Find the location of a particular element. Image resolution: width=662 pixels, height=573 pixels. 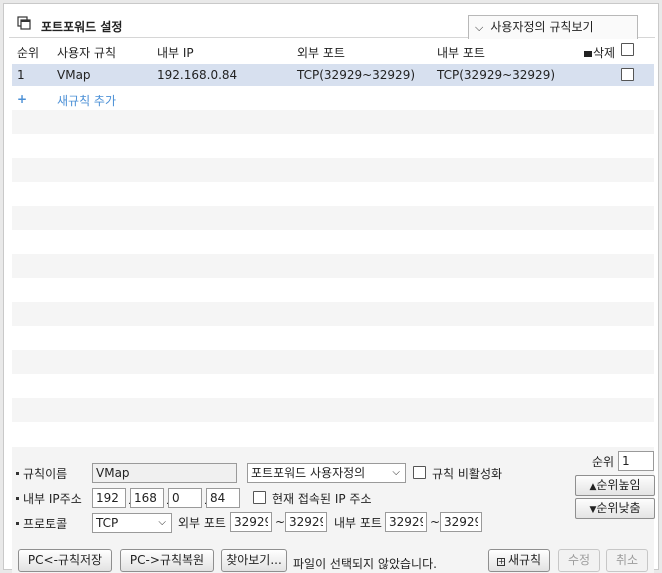

priority-input is located at coordinates (636, 461).